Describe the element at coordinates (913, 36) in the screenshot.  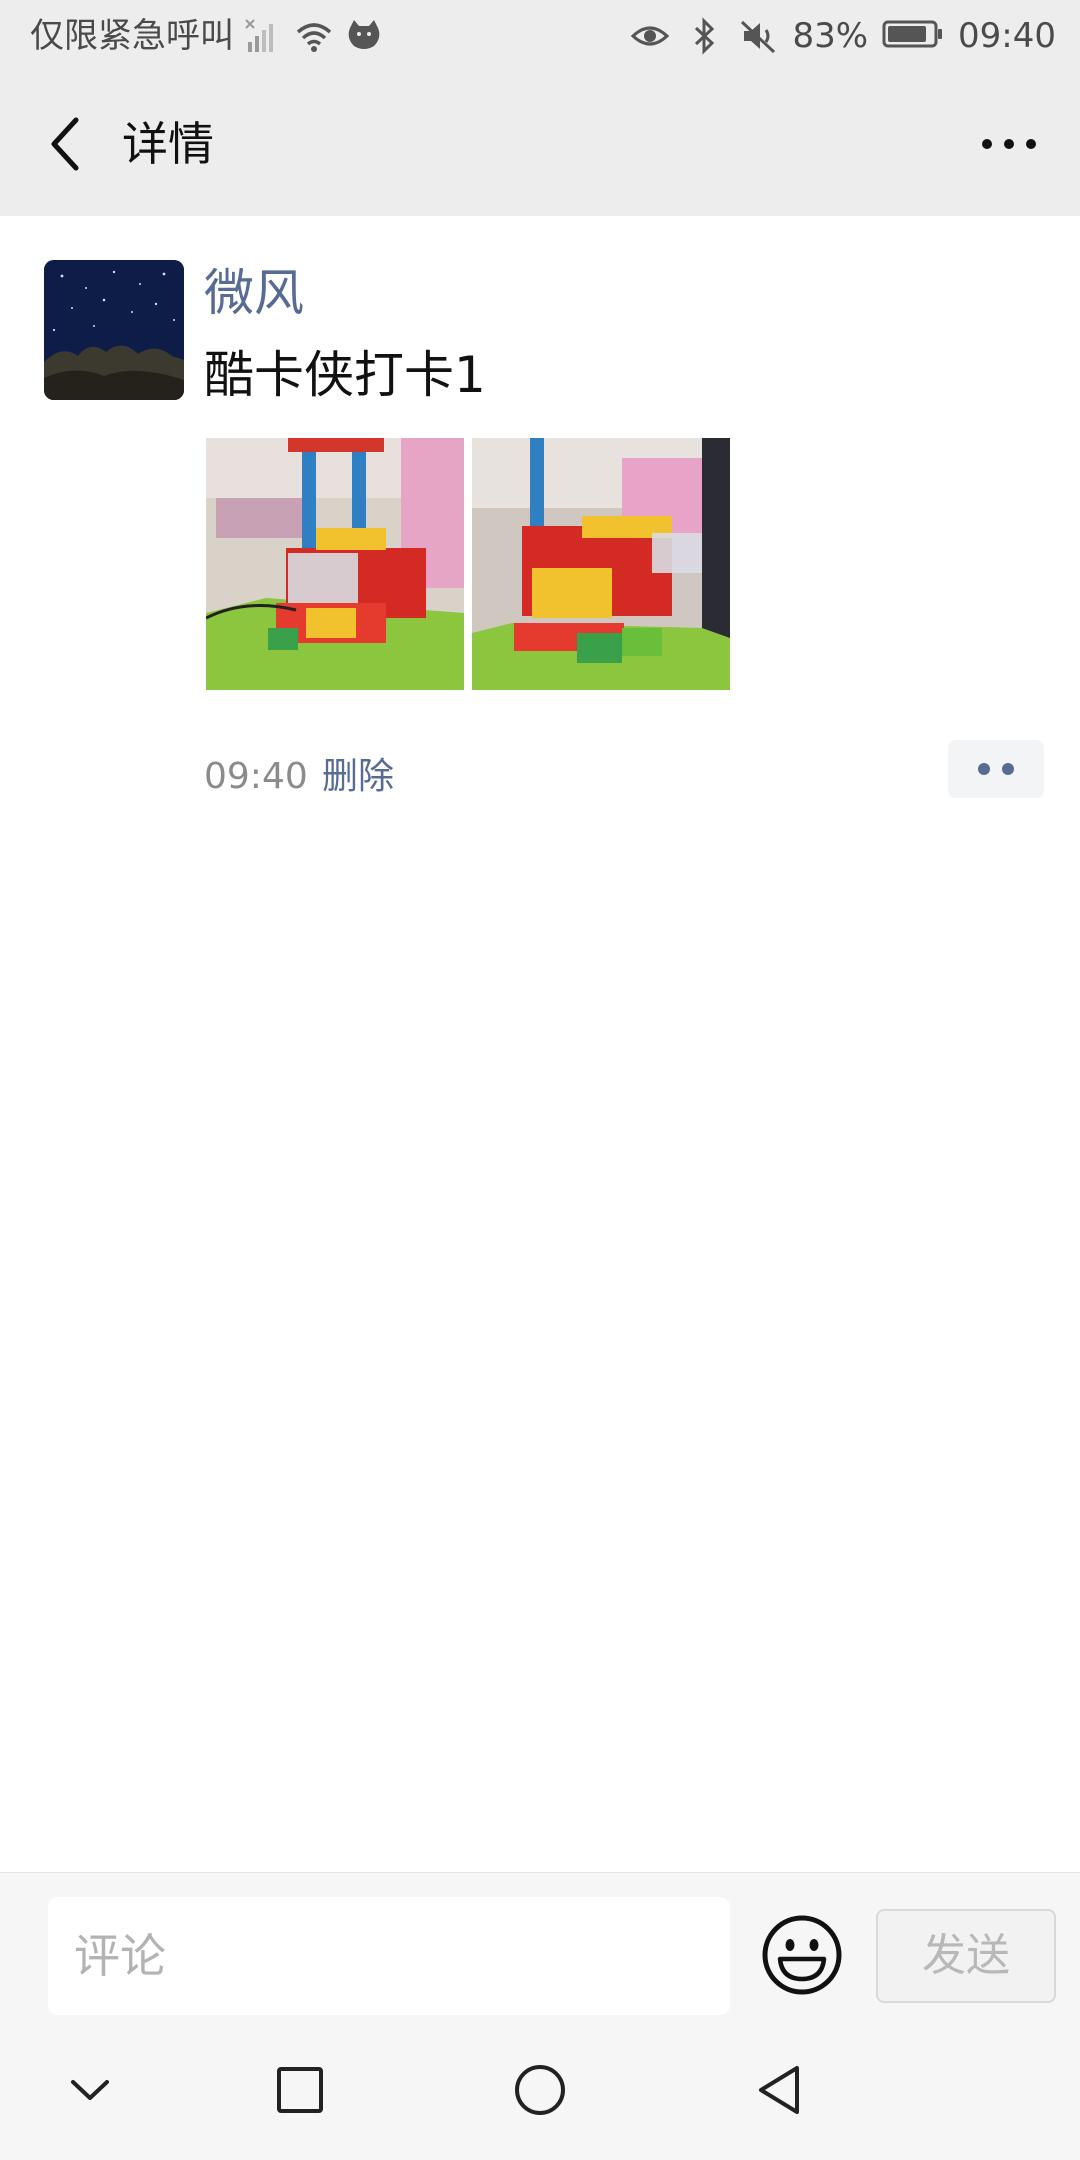
I see `battery-icon` at that location.